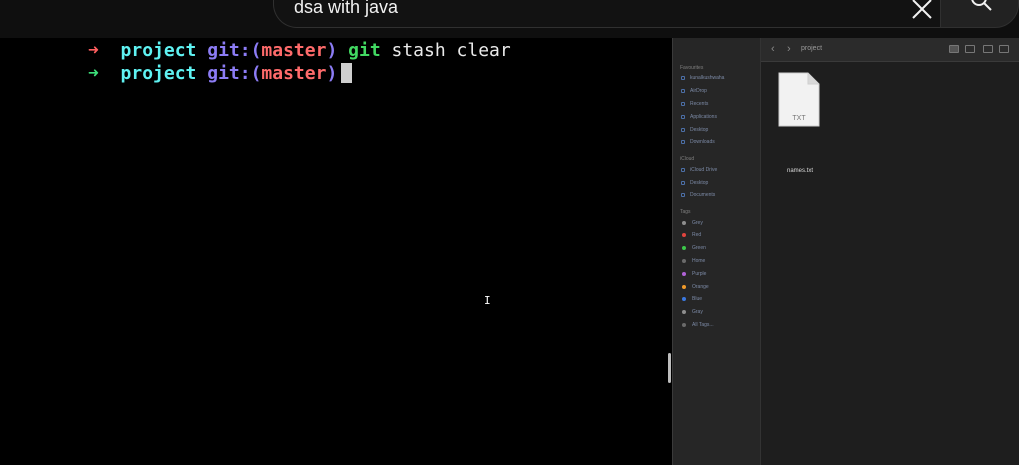 Image resolution: width=1019 pixels, height=465 pixels. Describe the element at coordinates (683, 103) in the screenshot. I see `clock-icon` at that location.